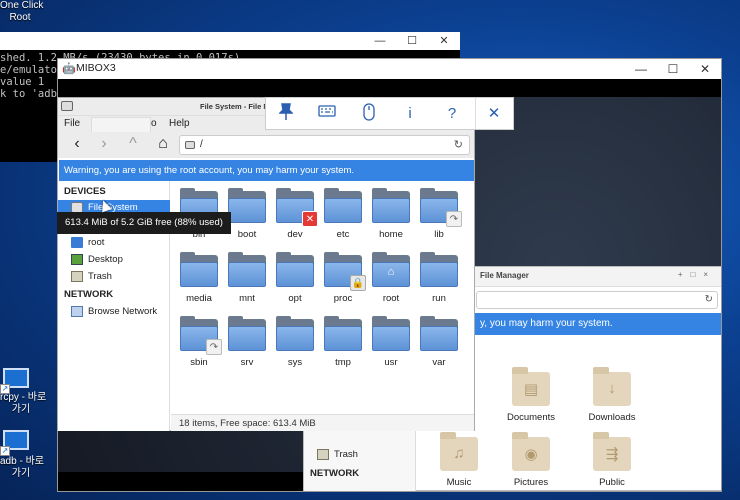 The image size is (740, 500). I want to click on folder-run: run, so click(439, 278).